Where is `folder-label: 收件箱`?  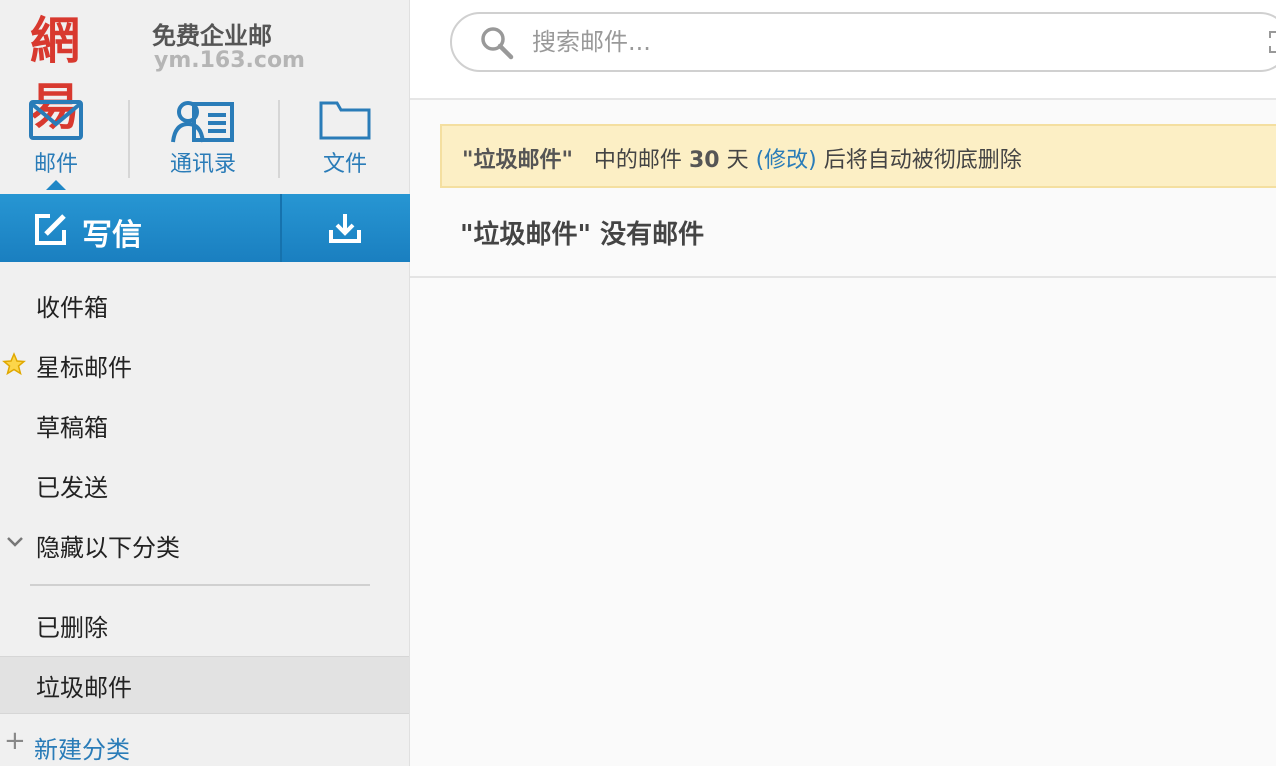 folder-label: 收件箱 is located at coordinates (72, 308).